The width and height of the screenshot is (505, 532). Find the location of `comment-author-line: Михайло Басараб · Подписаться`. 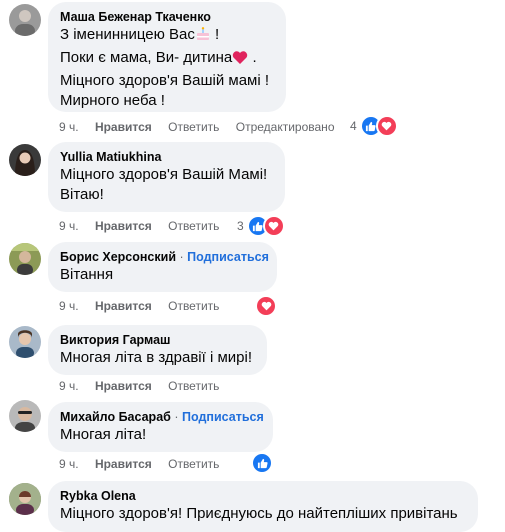

comment-author-line: Михайло Басараб · Подписаться is located at coordinates (162, 417).